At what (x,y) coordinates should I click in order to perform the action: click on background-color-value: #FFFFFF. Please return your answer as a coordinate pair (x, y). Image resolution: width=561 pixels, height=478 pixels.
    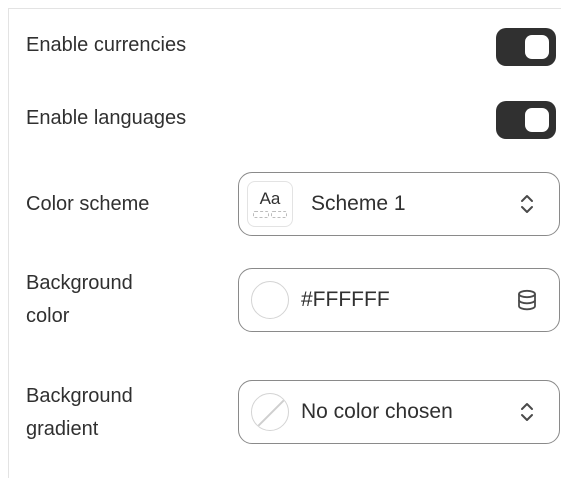
    Looking at the image, I should click on (345, 299).